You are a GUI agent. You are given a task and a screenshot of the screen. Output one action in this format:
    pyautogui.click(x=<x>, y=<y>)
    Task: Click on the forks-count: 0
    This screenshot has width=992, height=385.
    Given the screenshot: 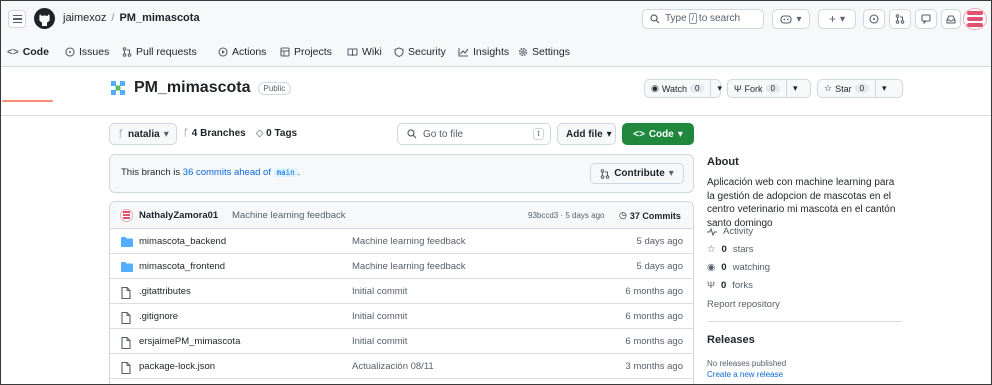 What is the action you would take?
    pyautogui.click(x=723, y=285)
    